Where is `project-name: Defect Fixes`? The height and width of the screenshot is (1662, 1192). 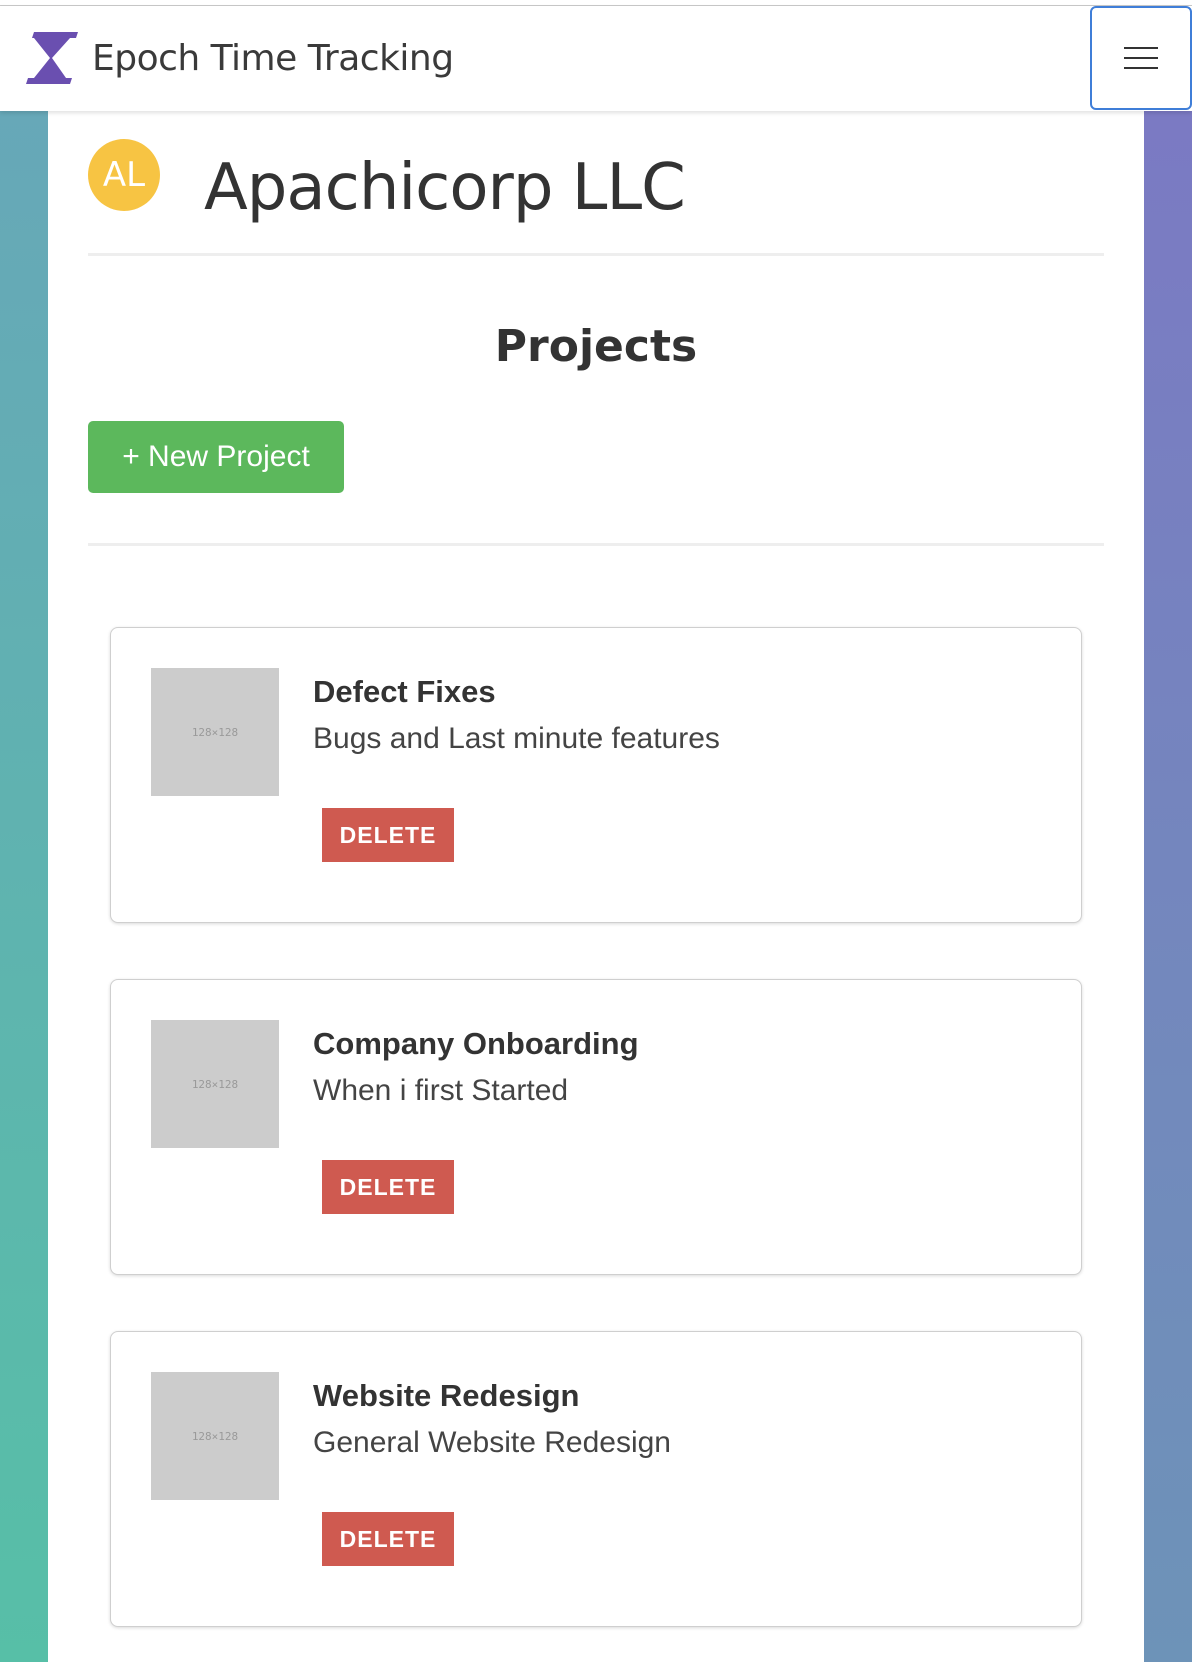 project-name: Defect Fixes is located at coordinates (404, 692).